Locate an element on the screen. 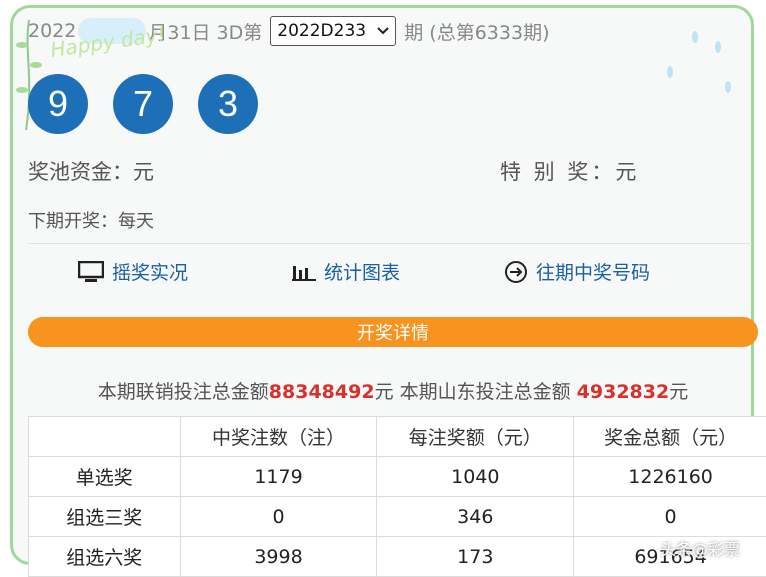  sales-summary: 本期联销投注总金额88348492元 本期山东投注总金额 4932832元 is located at coordinates (393, 390).